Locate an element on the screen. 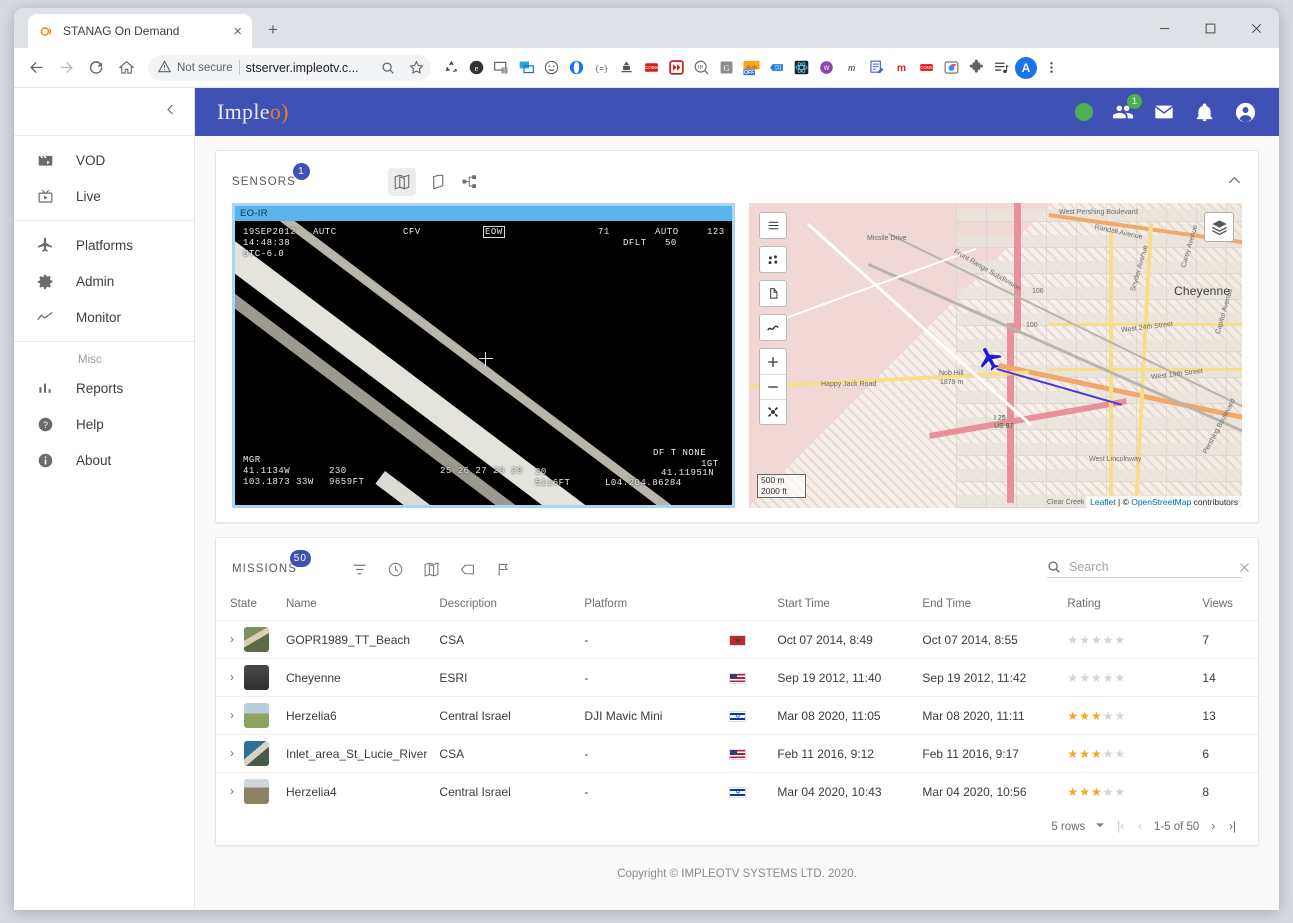 The image size is (1293, 923). off-banner-icon: OFF is located at coordinates (751, 68).